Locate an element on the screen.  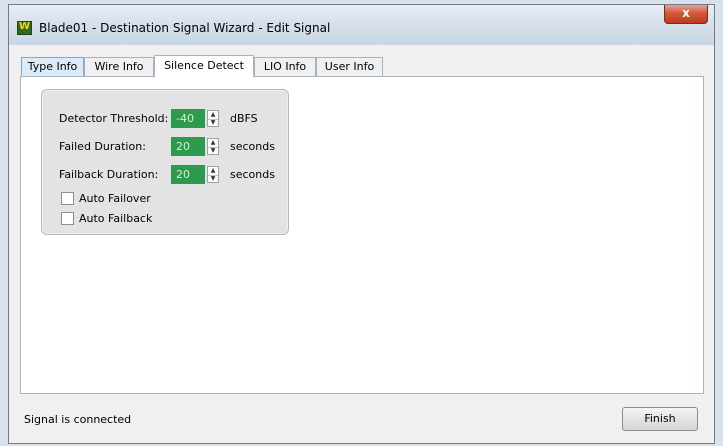
status-text: Signal is connected is located at coordinates (78, 419).